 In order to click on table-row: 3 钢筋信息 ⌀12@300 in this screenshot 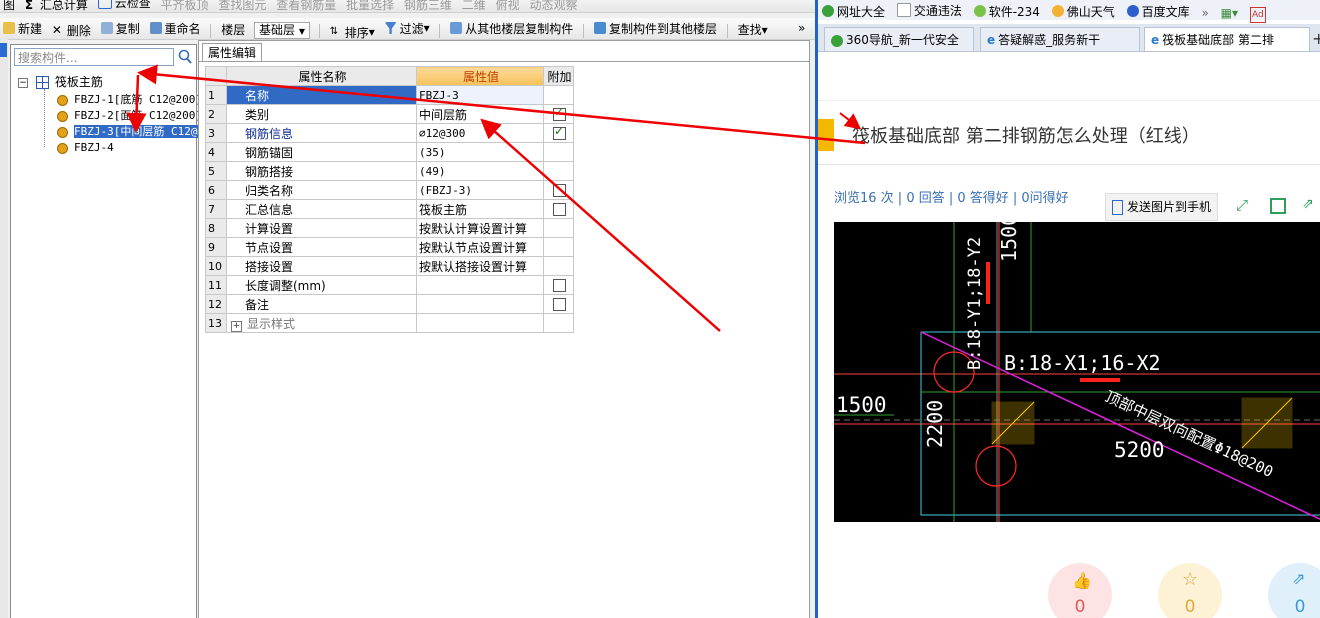, I will do `click(389, 133)`.